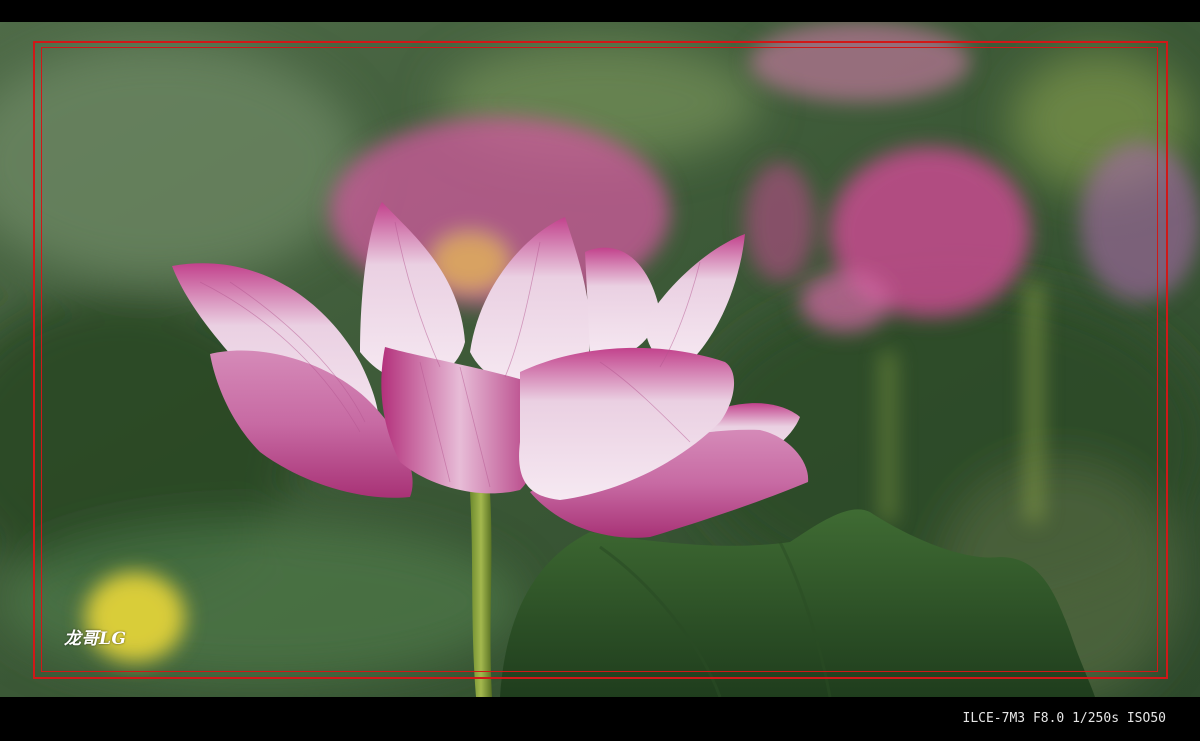  What do you see at coordinates (95, 639) in the screenshot?
I see `photographer-signature: 龙哥LG` at bounding box center [95, 639].